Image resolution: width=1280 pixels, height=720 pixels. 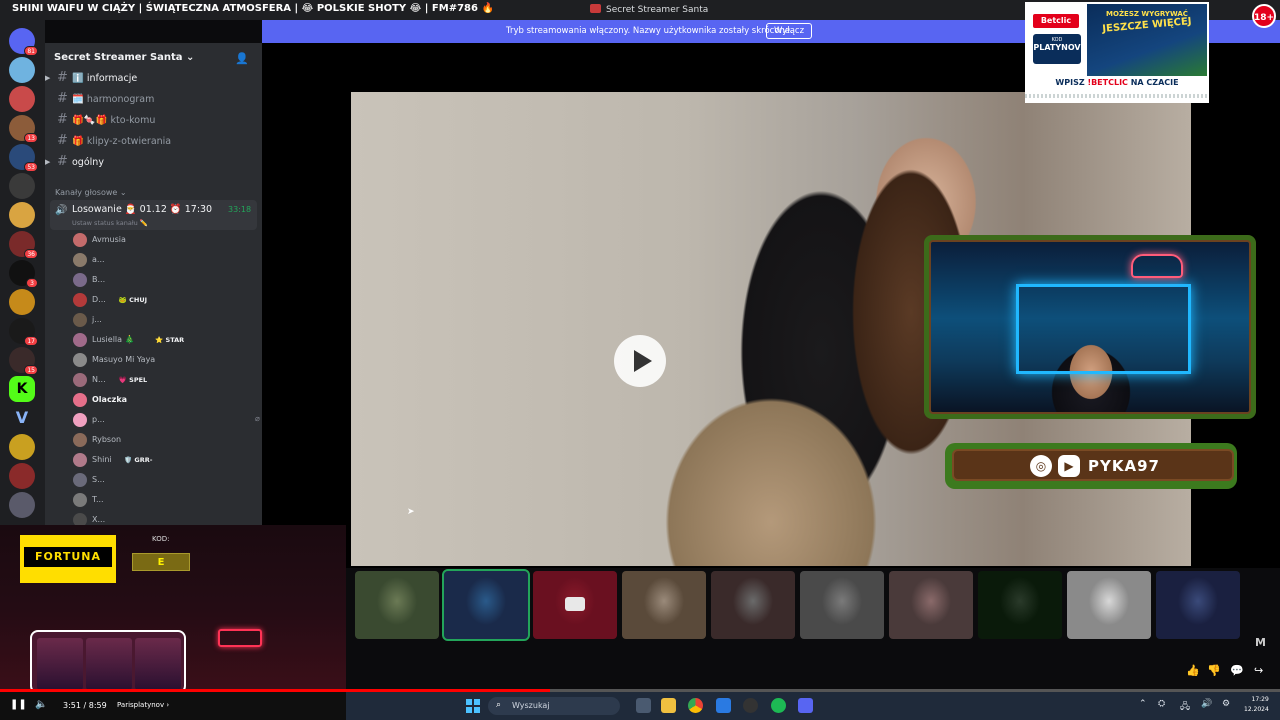 What do you see at coordinates (31, 51) in the screenshot?
I see `server-mention-badge: 81` at bounding box center [31, 51].